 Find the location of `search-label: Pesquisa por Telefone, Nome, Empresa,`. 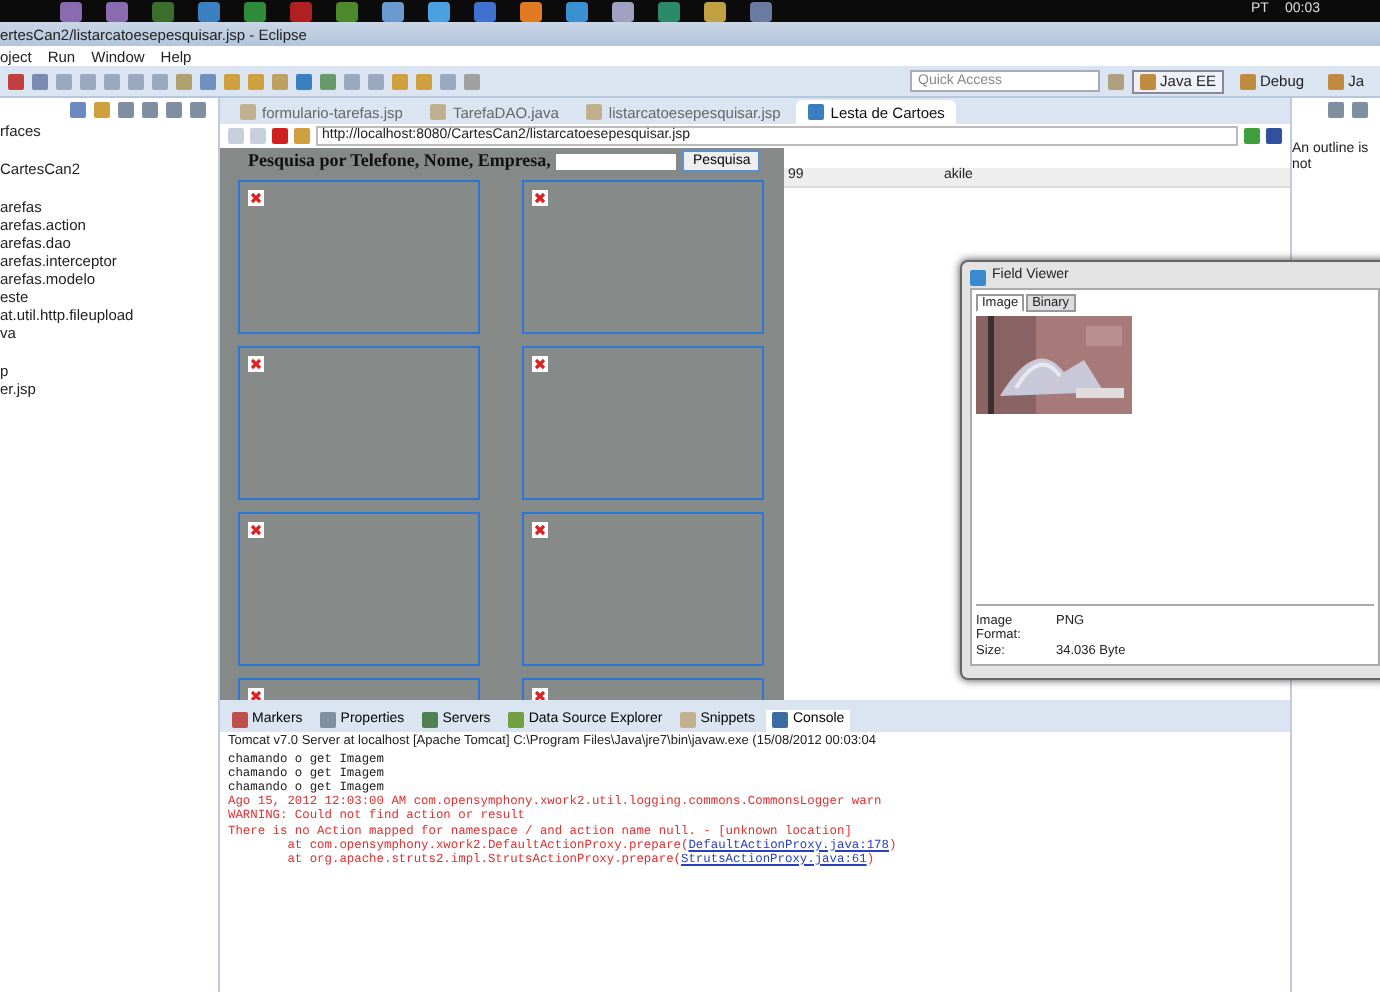

search-label: Pesquisa por Telefone, Nome, Empresa, is located at coordinates (399, 161).